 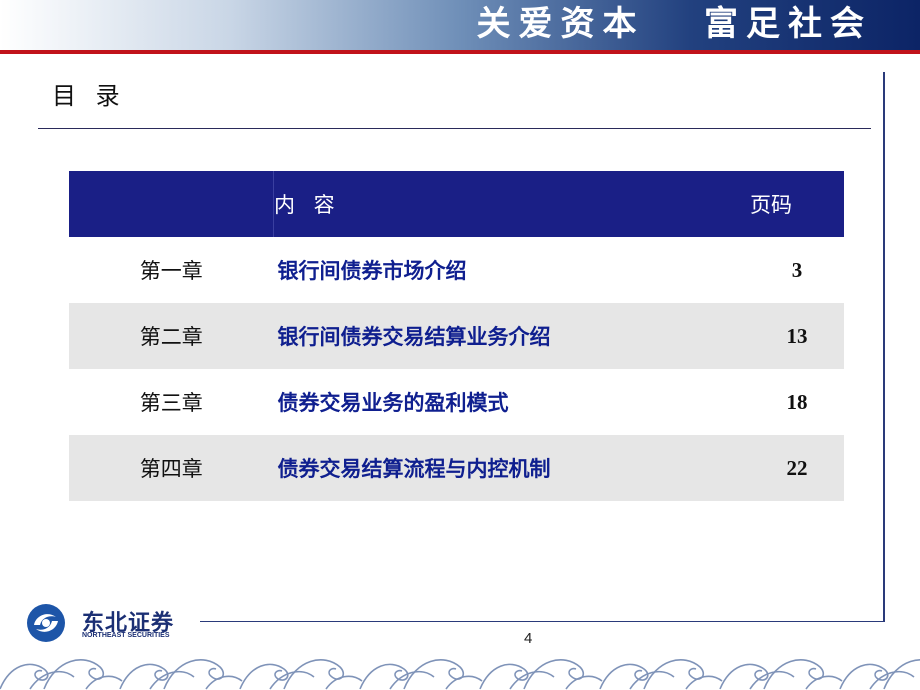 I want to click on toc-chapter: 第二章, so click(x=171, y=336).